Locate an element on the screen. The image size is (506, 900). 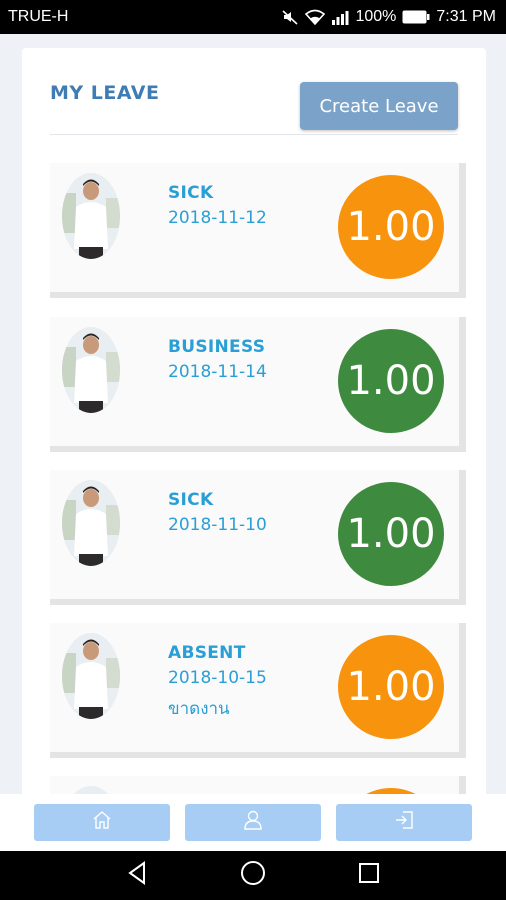
leave-date: 2018-11-10 is located at coordinates (217, 525).